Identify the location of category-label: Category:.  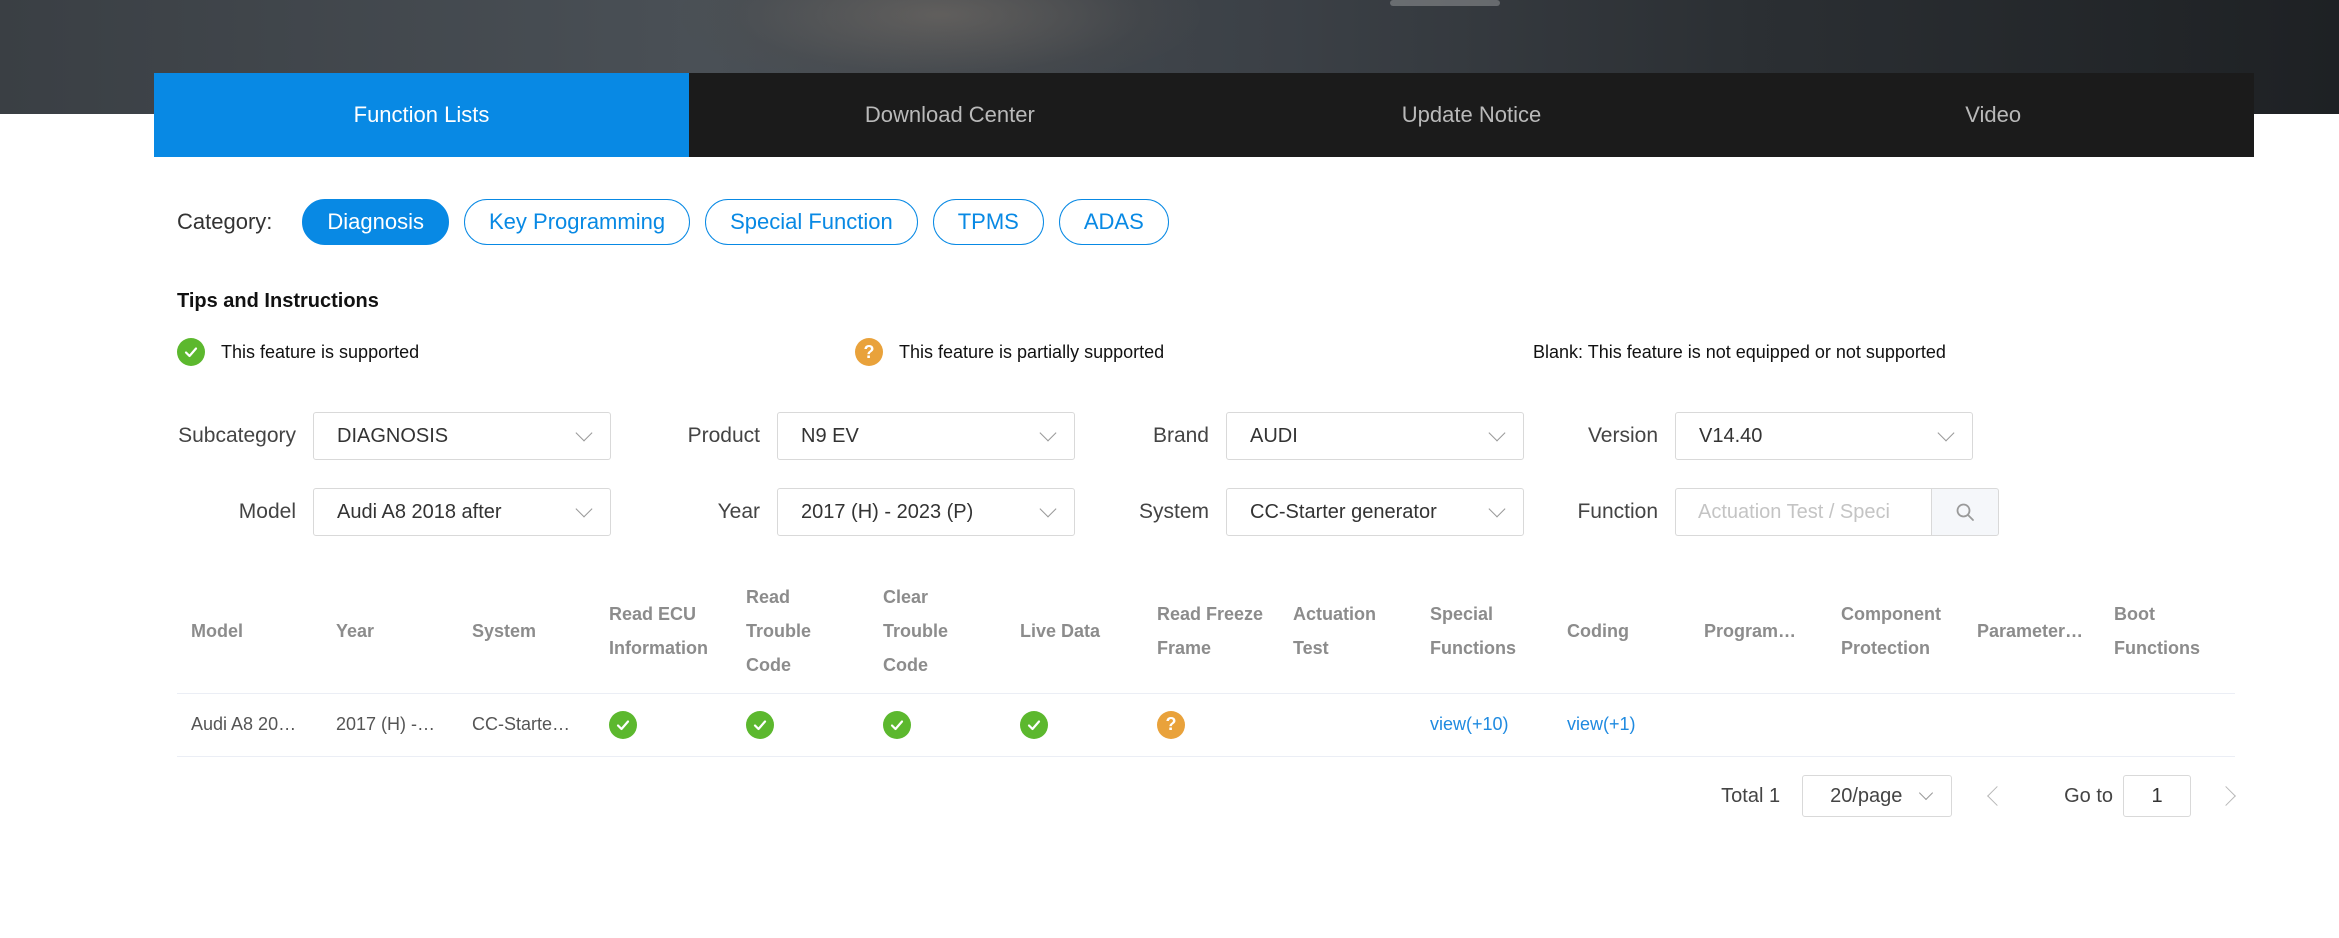
(225, 221).